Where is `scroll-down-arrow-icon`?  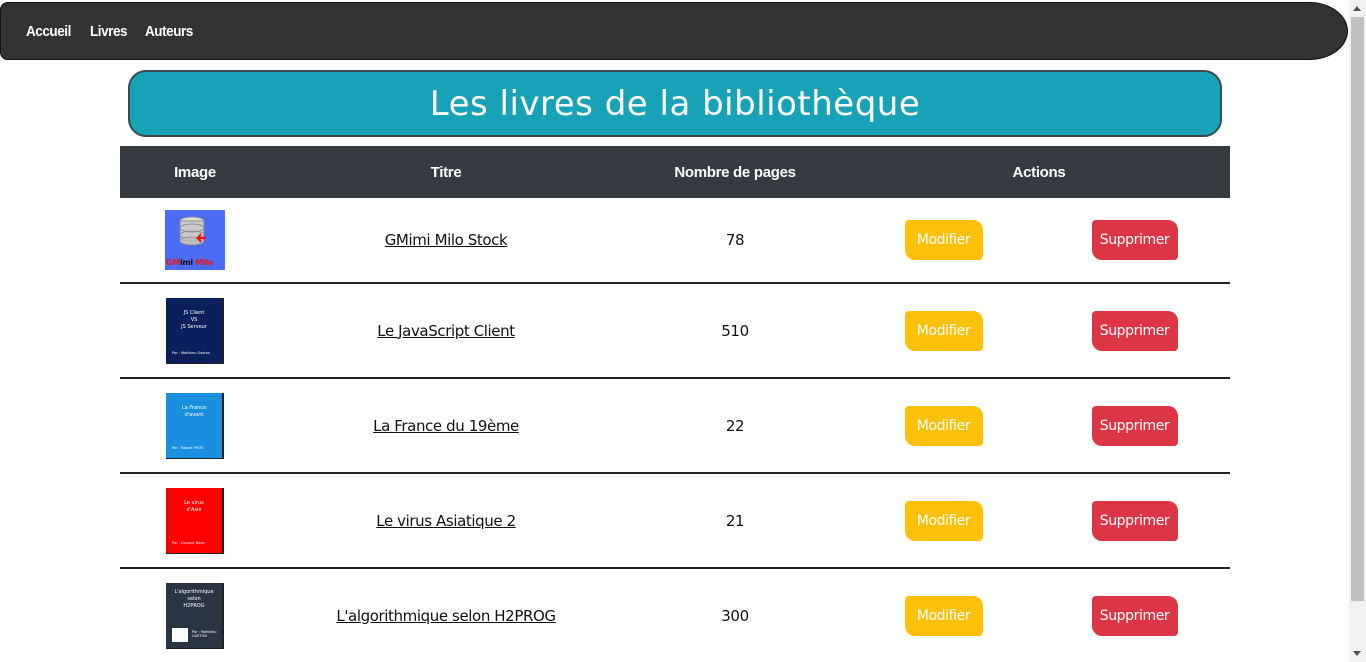 scroll-down-arrow-icon is located at coordinates (1357, 653).